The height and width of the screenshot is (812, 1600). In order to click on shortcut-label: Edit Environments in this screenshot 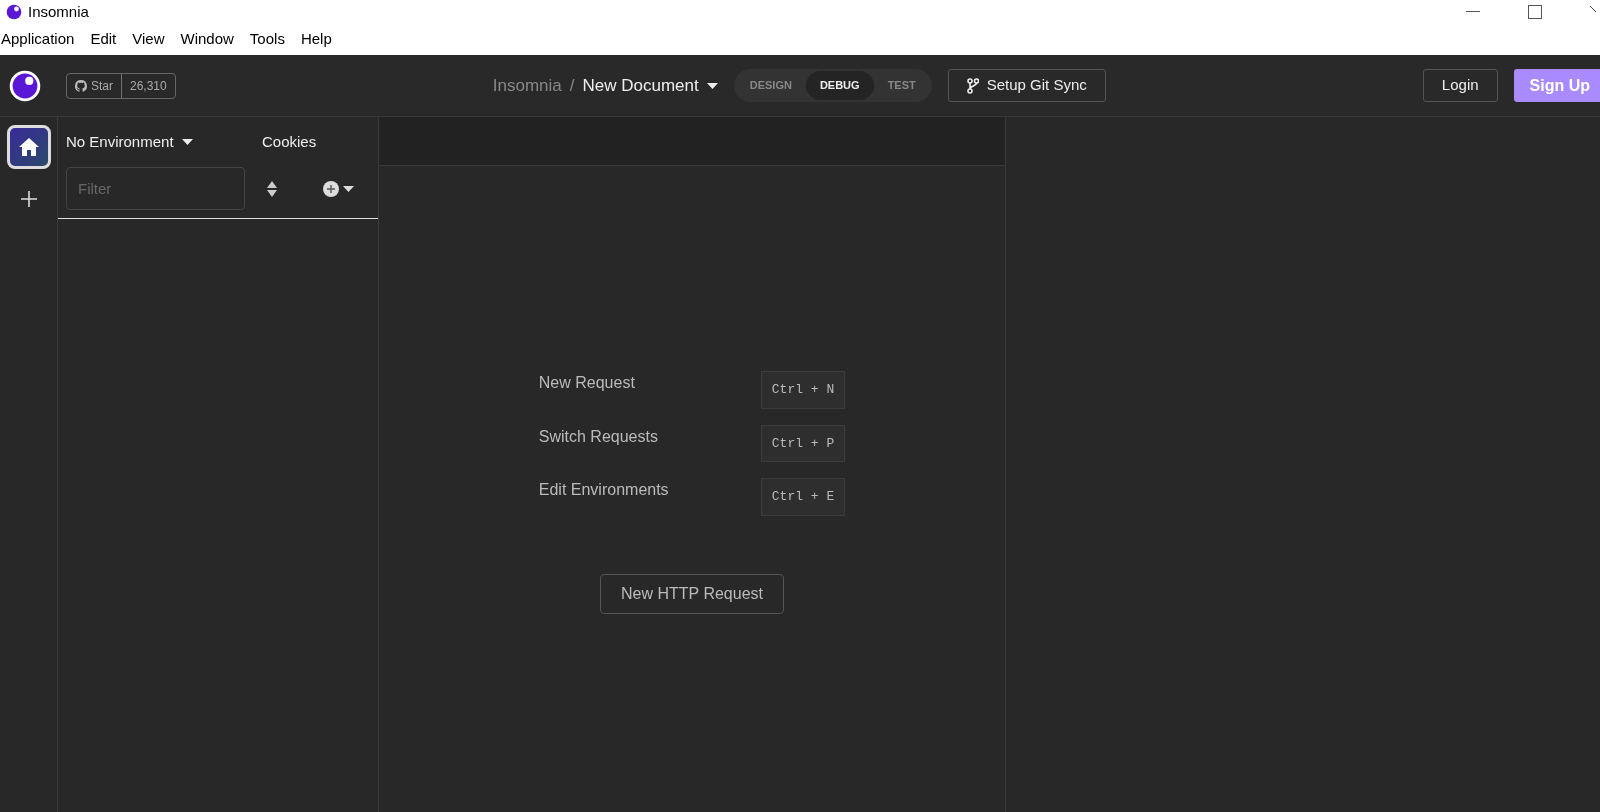, I will do `click(604, 490)`.